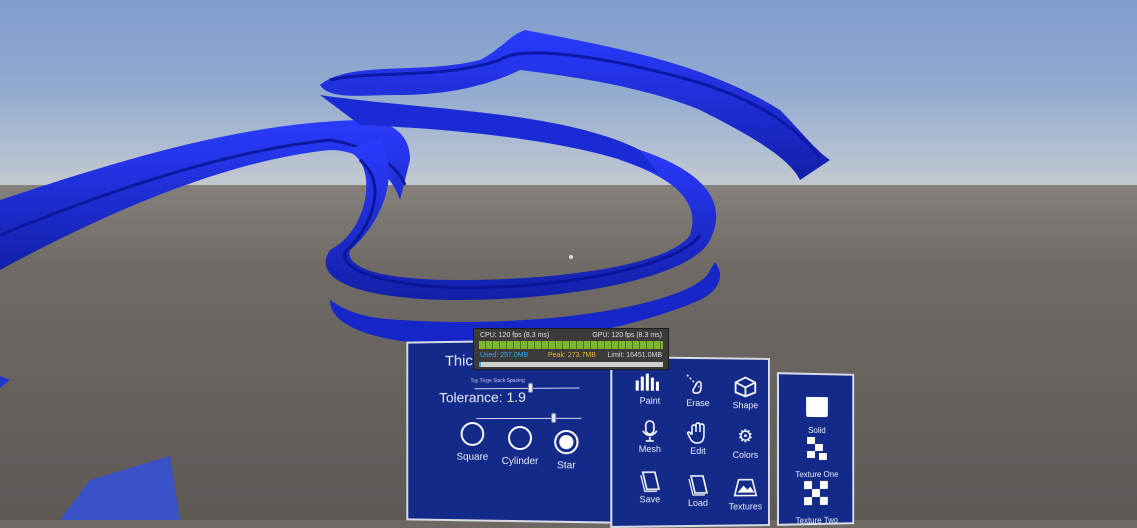  Describe the element at coordinates (120, 488) in the screenshot. I see `ribbon-bottom-fragment` at that location.